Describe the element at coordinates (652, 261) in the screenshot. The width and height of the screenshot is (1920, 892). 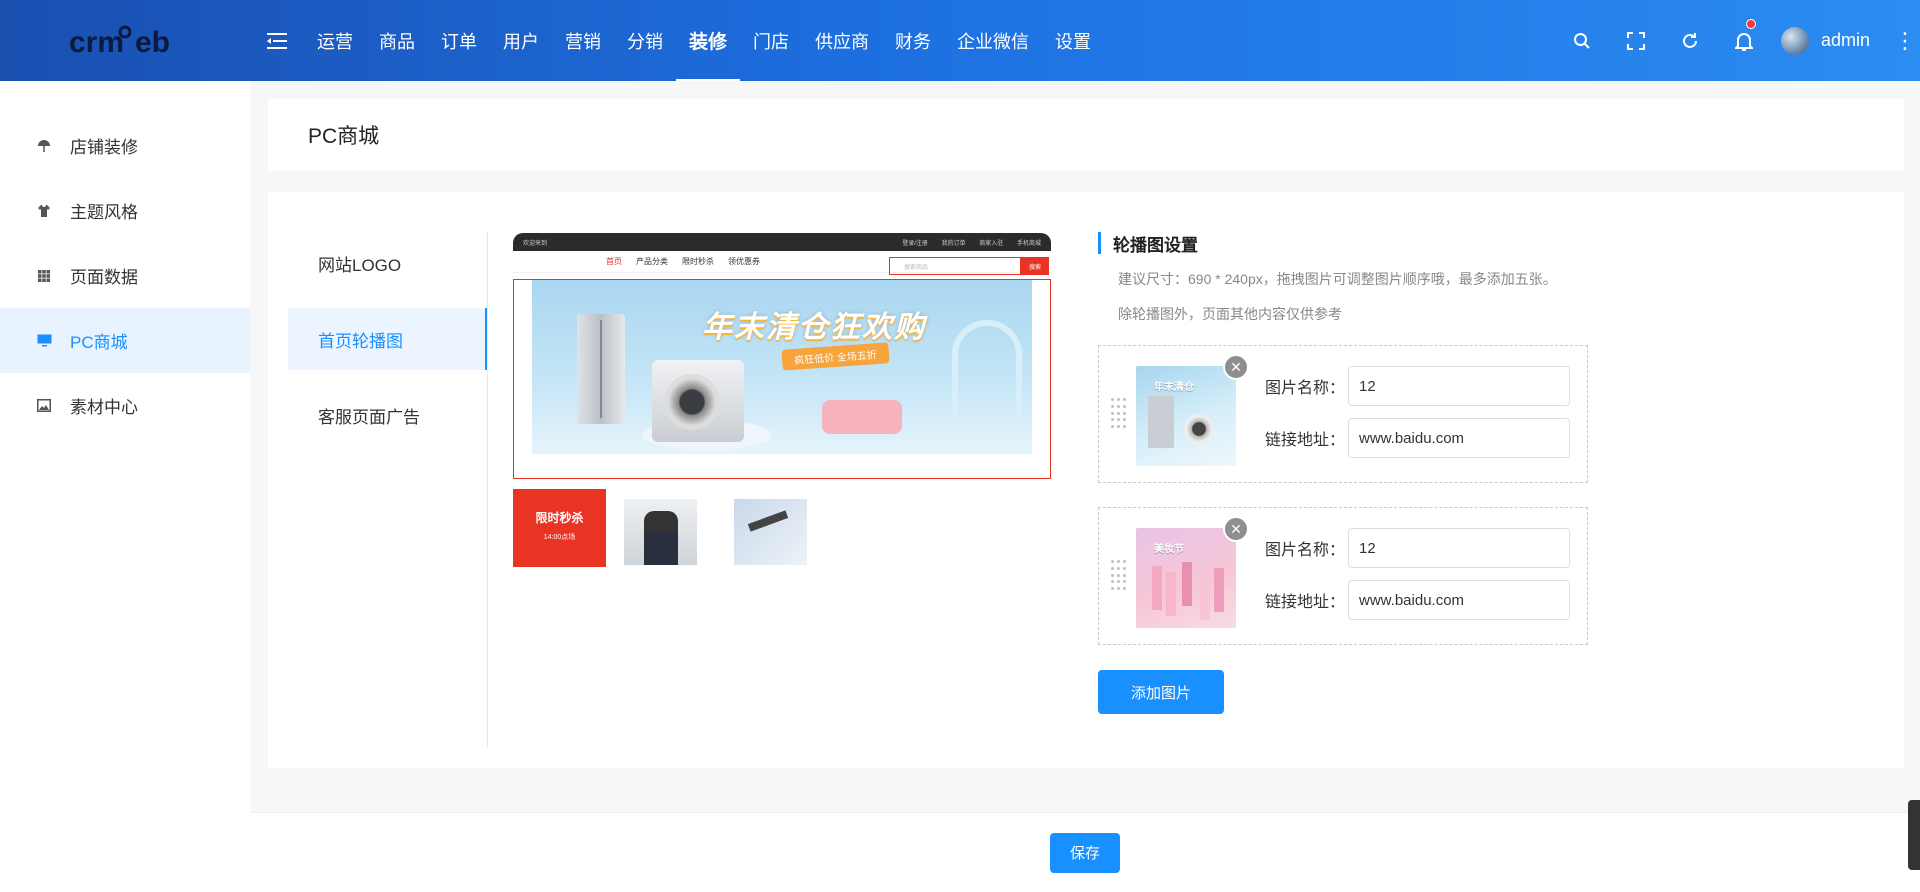
I see `preview-menu-item: 产品分类` at that location.